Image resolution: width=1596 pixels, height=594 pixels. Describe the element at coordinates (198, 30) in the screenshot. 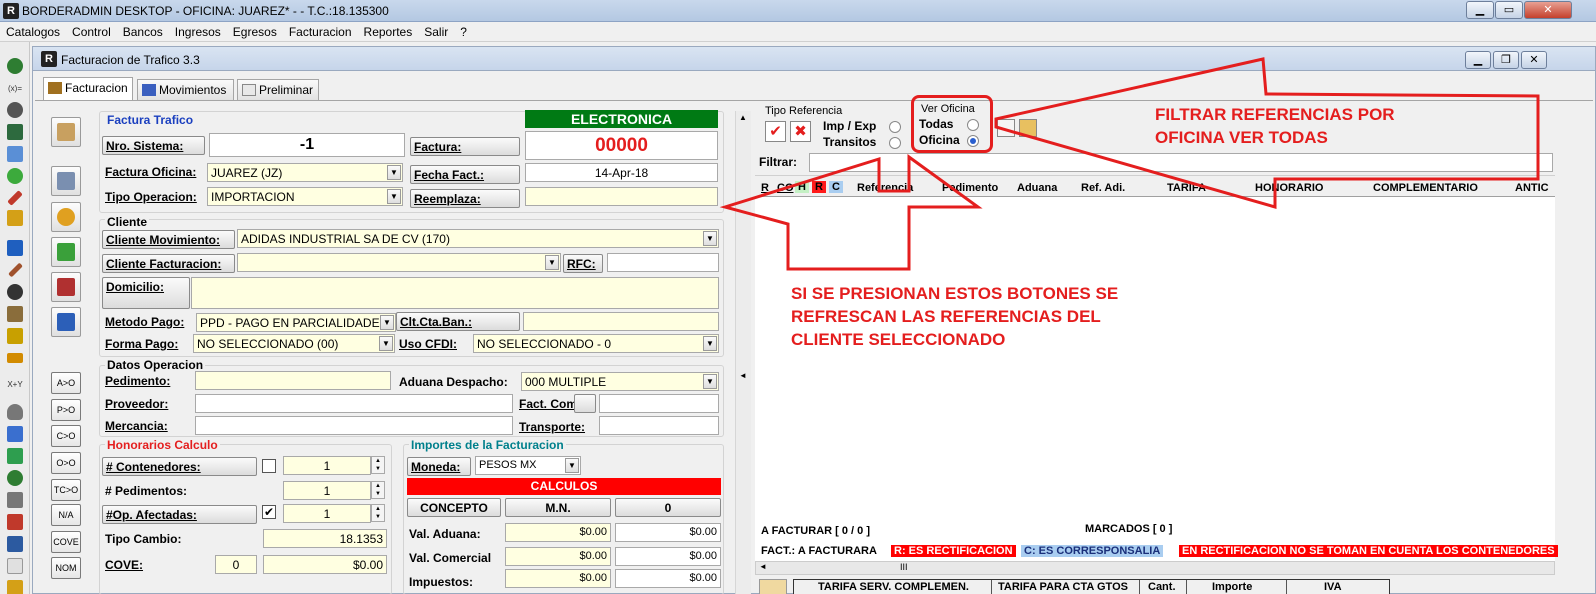

I see `menu-ingresos: Ingresos` at that location.